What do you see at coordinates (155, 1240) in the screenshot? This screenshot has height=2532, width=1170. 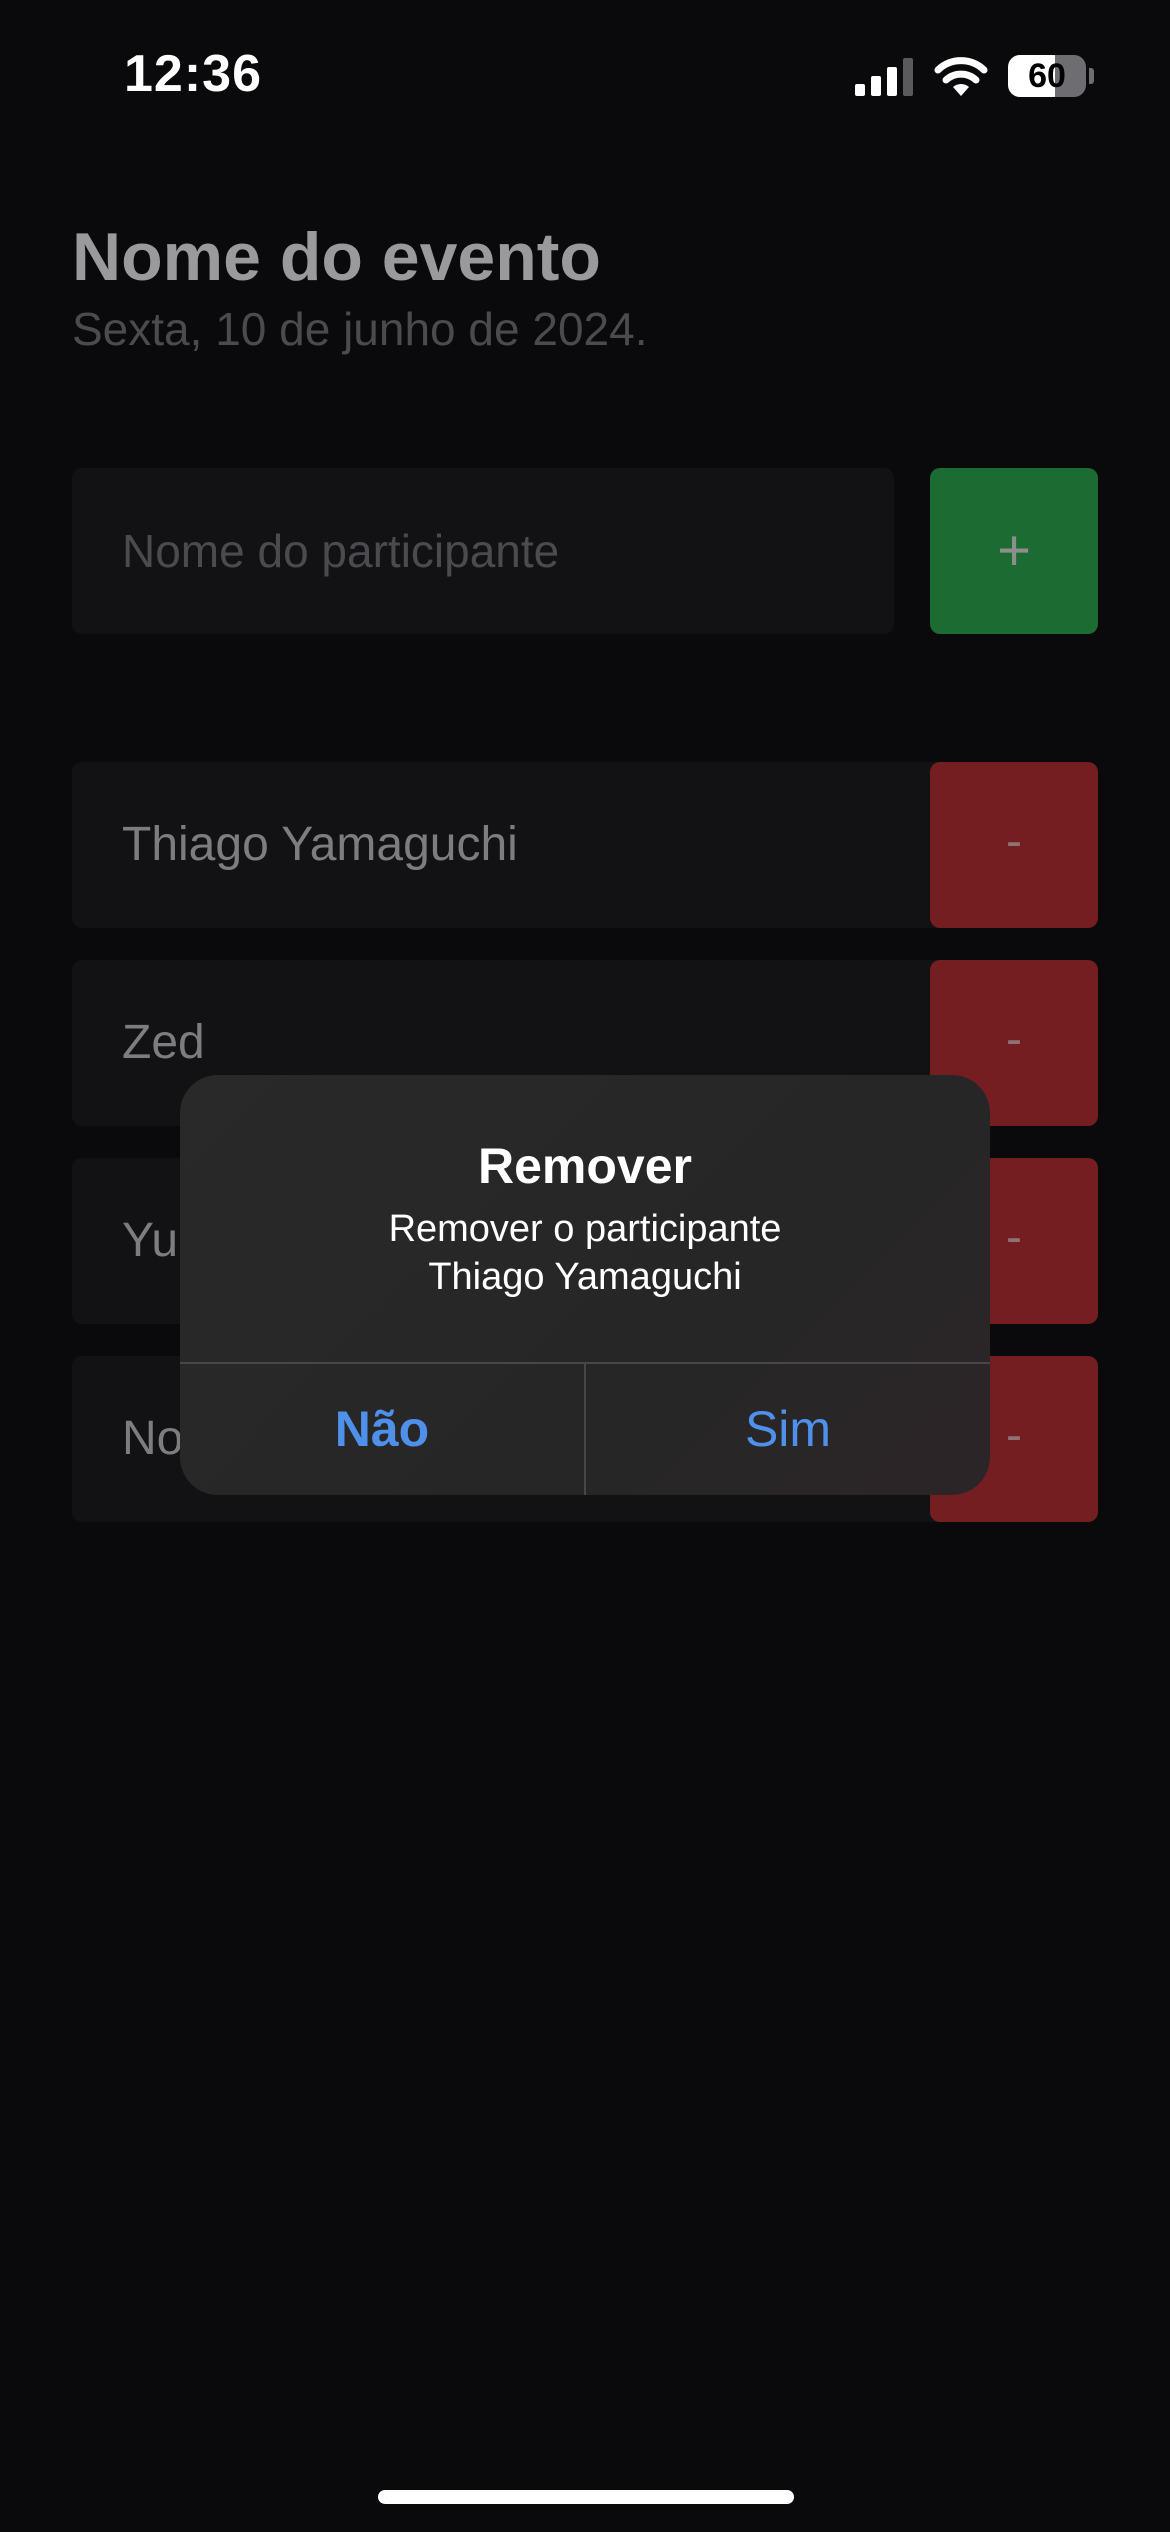 I see `participant-name: Yul` at bounding box center [155, 1240].